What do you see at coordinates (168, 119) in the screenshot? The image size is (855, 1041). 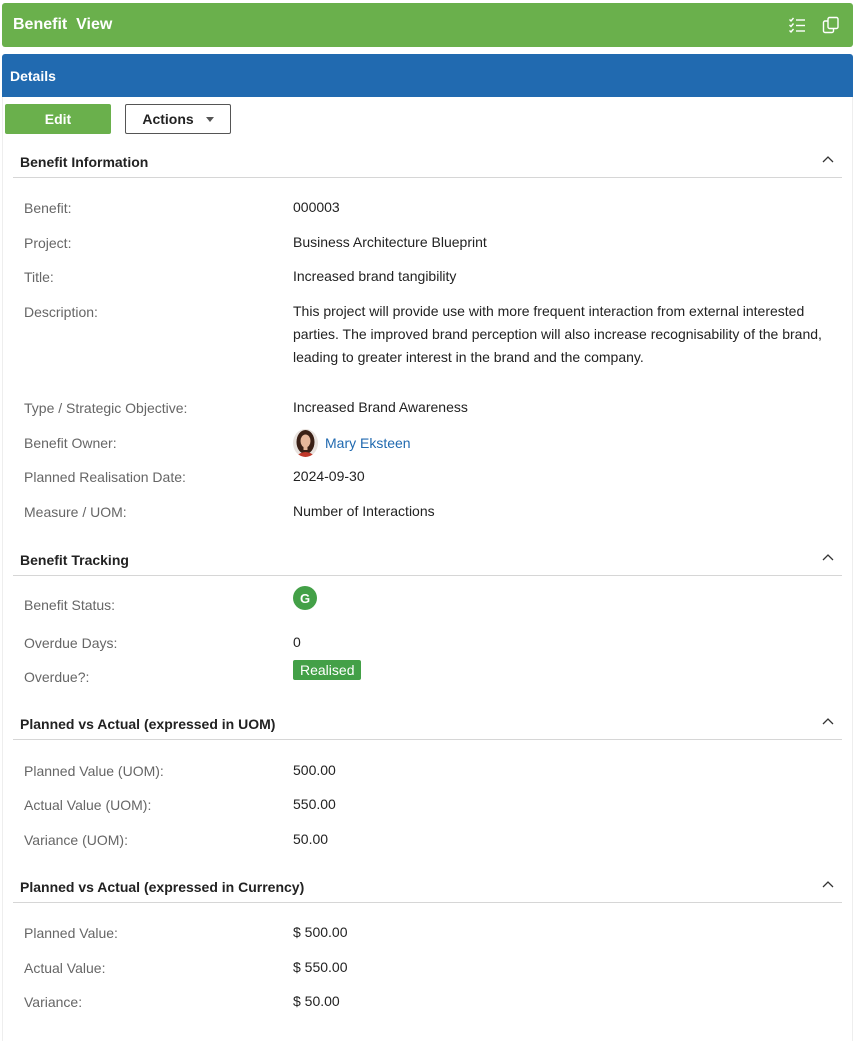 I see `actions-label: Actions` at bounding box center [168, 119].